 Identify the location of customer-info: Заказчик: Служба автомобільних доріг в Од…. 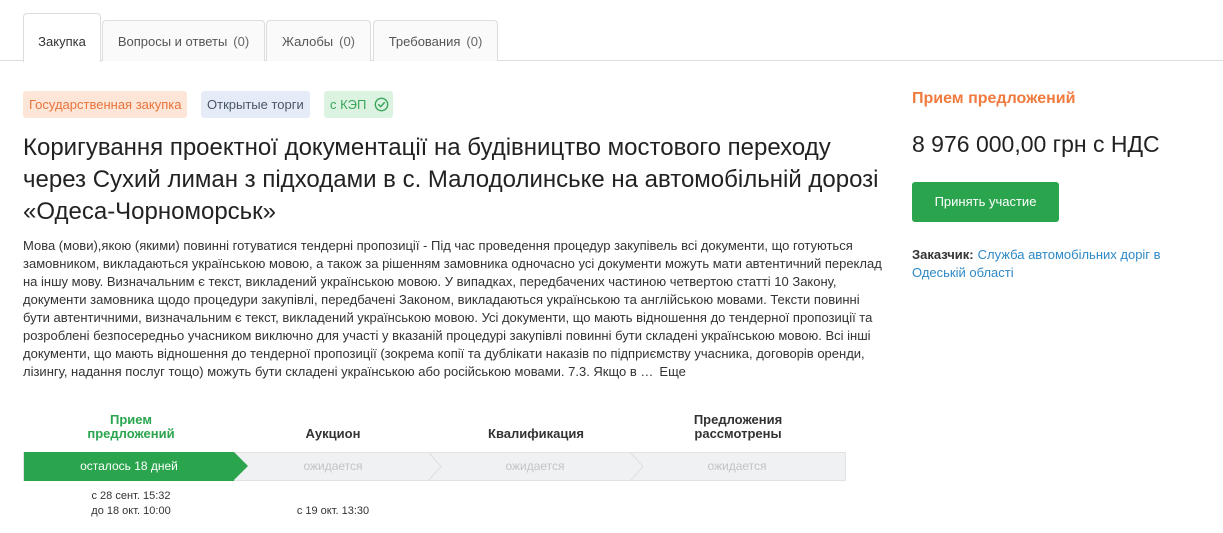
(1057, 264).